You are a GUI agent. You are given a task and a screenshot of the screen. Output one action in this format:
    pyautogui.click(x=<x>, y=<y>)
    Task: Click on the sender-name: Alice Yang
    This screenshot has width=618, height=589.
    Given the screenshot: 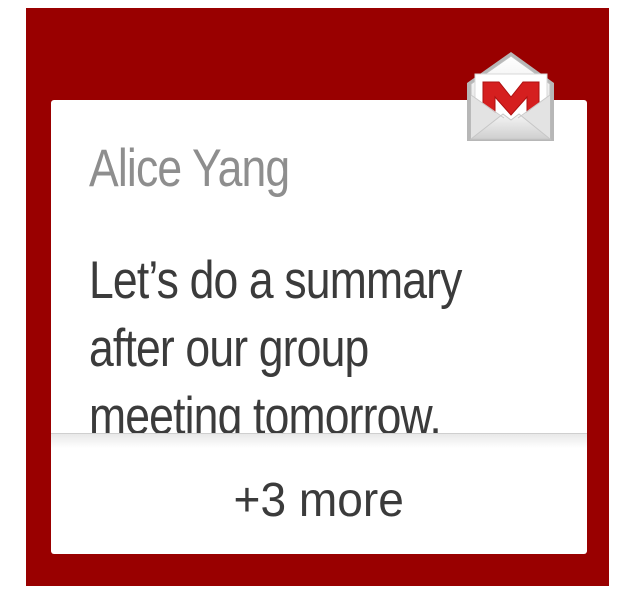 What is the action you would take?
    pyautogui.click(x=189, y=168)
    